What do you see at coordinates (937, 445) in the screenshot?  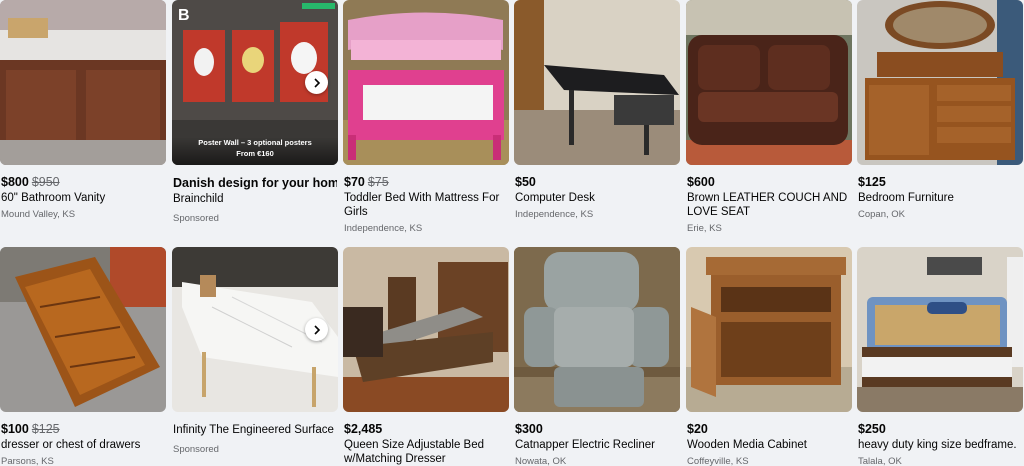 I see `listing-title: heavy duty king size bedframe.` at bounding box center [937, 445].